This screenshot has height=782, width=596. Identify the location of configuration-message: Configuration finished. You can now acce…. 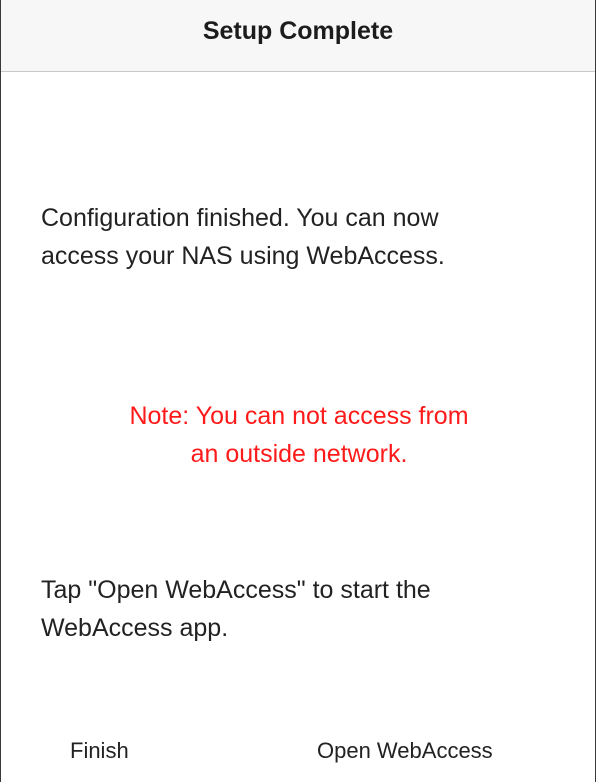
(301, 237).